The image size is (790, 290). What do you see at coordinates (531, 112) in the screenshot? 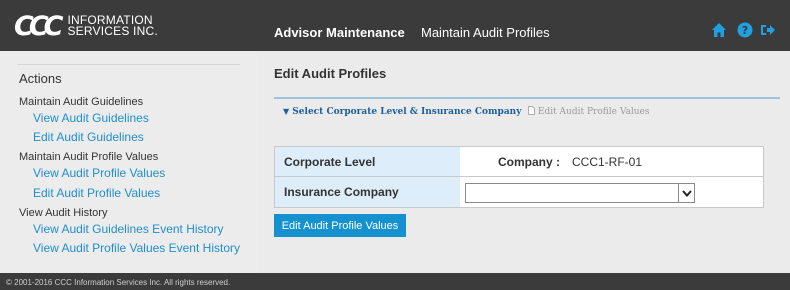
I see `document-icon` at bounding box center [531, 112].